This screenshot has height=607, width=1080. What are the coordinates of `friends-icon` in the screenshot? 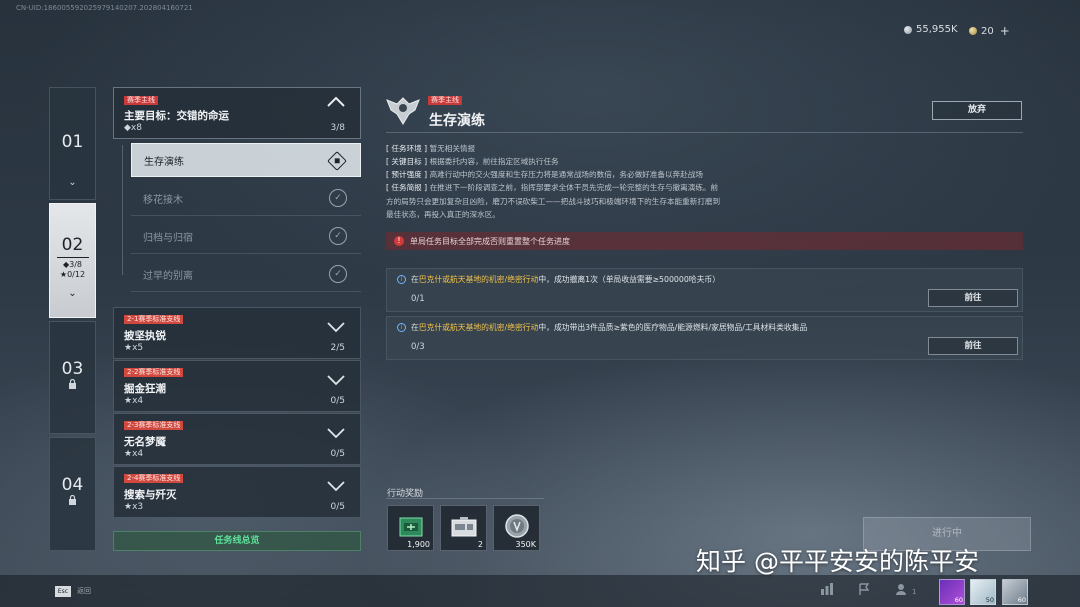 It's located at (903, 590).